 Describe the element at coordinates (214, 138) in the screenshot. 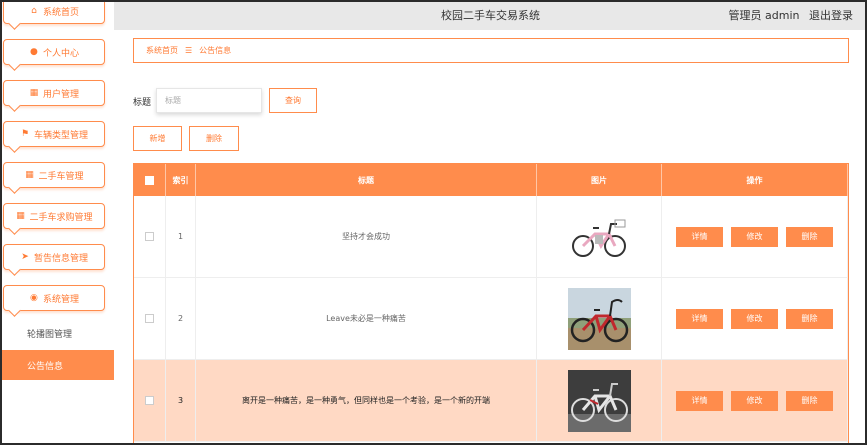

I see `batch-delete-button: 删除` at that location.